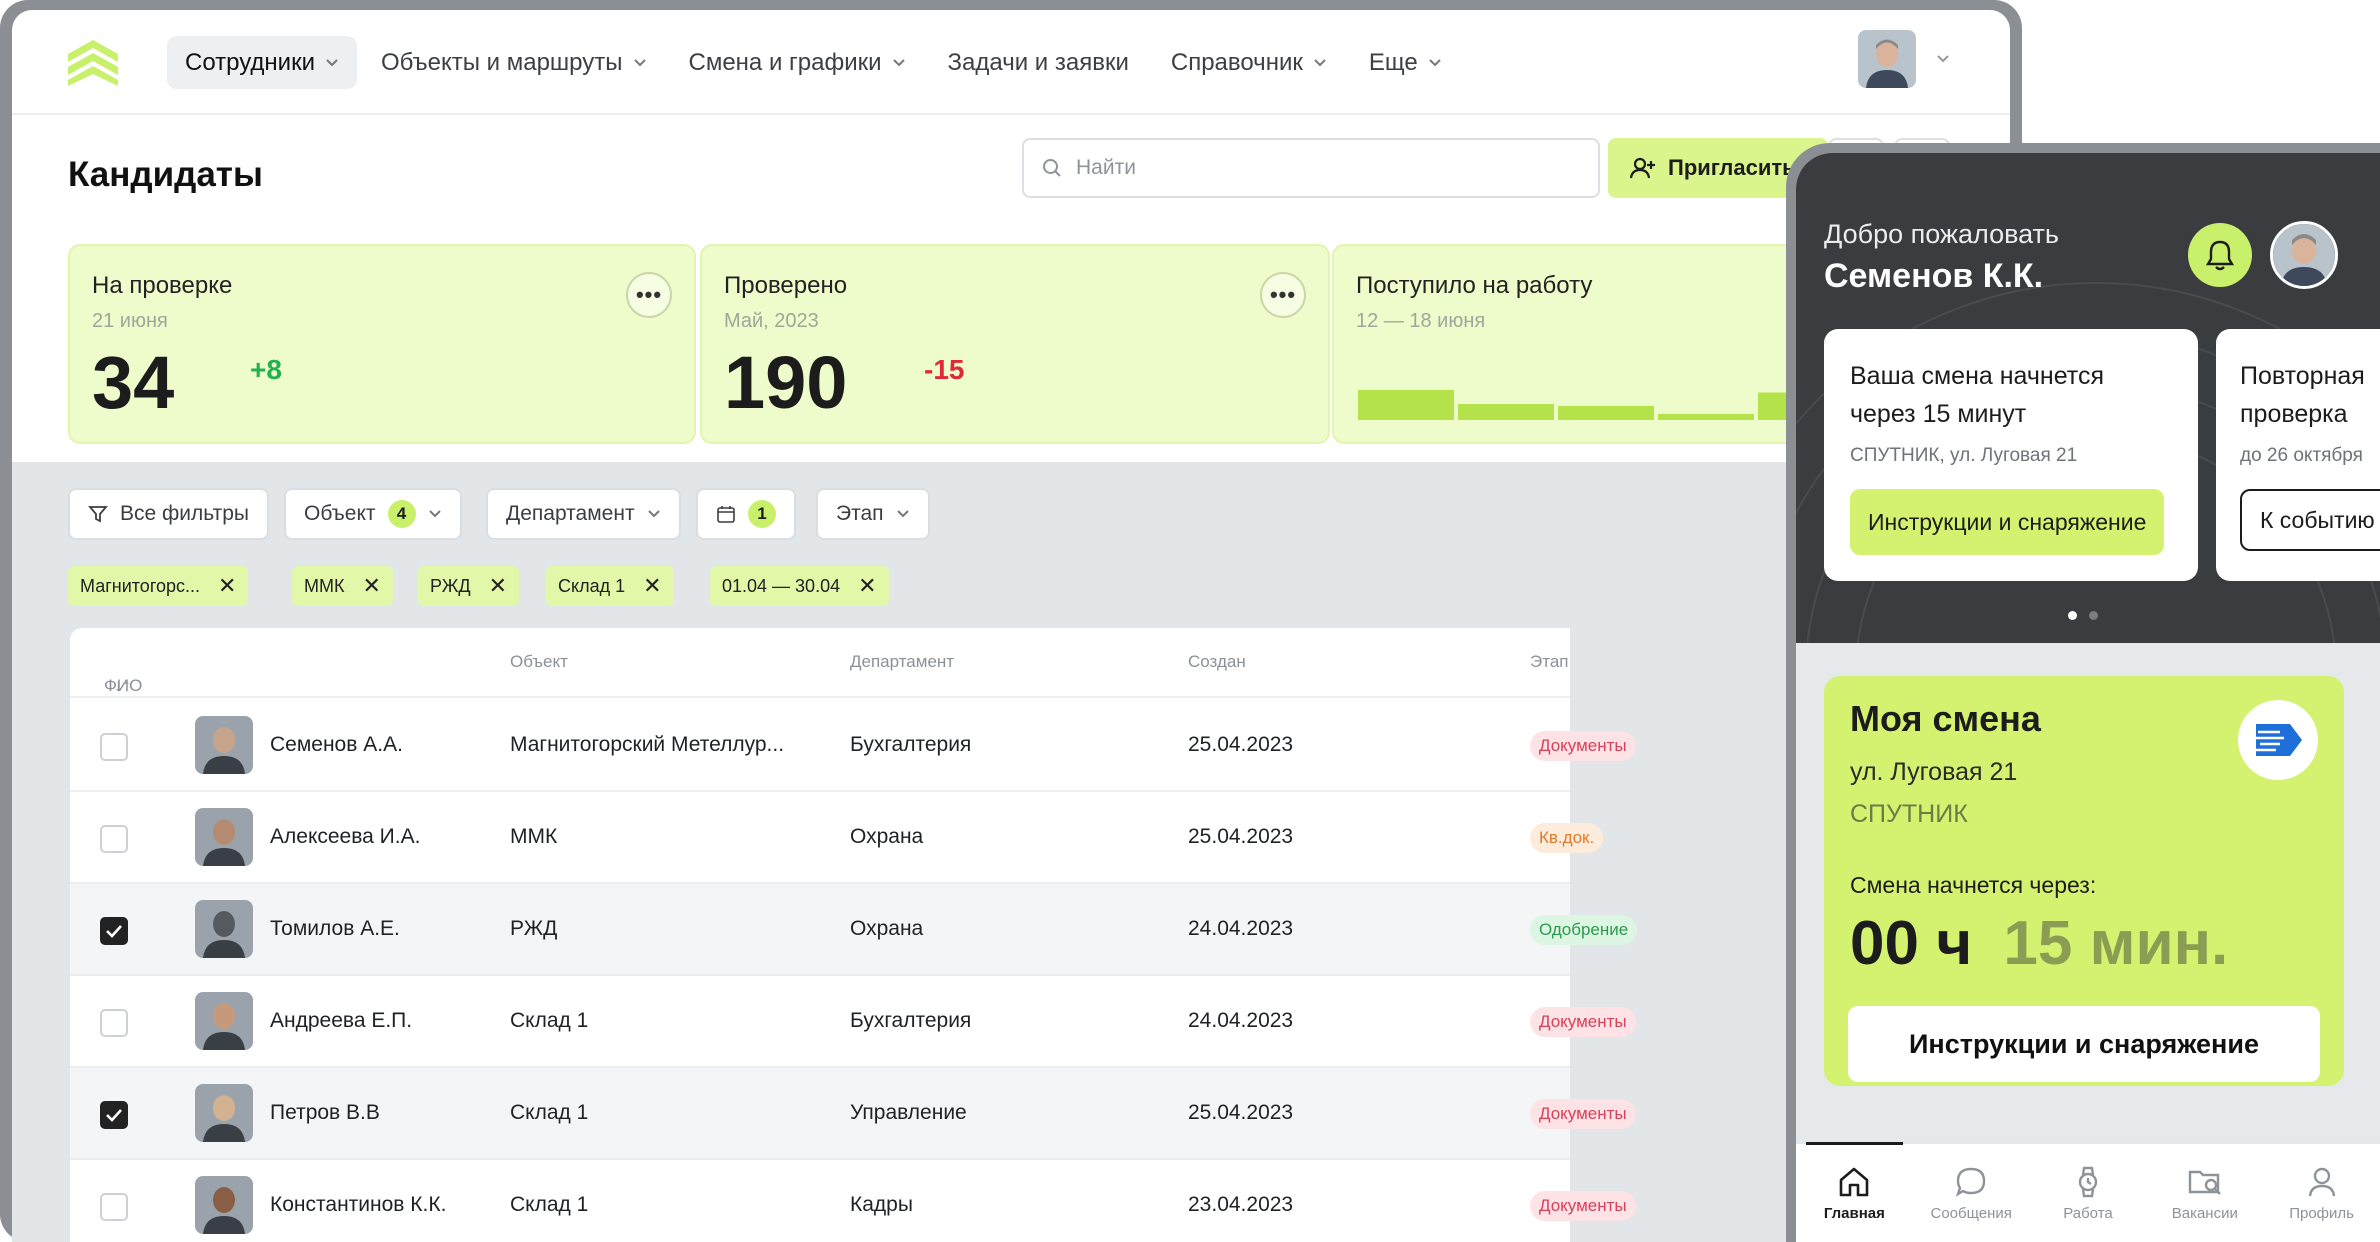 The width and height of the screenshot is (2380, 1242). I want to click on stat-subtitle: 21 июня, so click(130, 321).